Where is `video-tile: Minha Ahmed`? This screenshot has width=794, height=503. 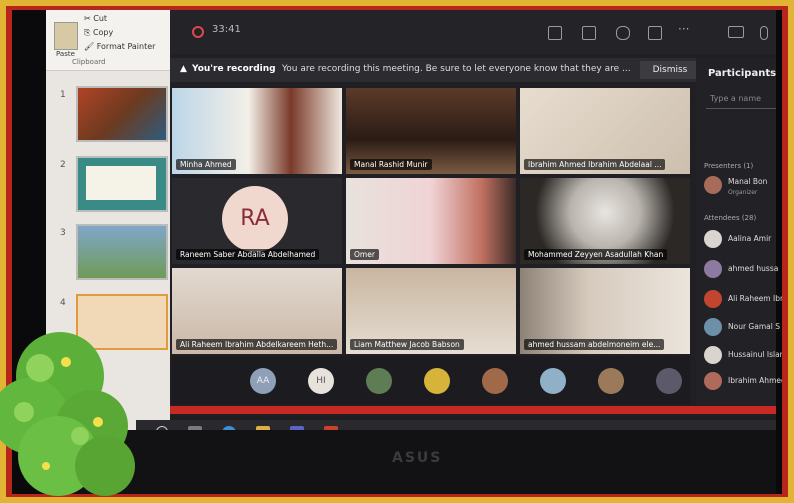 video-tile: Minha Ahmed is located at coordinates (257, 131).